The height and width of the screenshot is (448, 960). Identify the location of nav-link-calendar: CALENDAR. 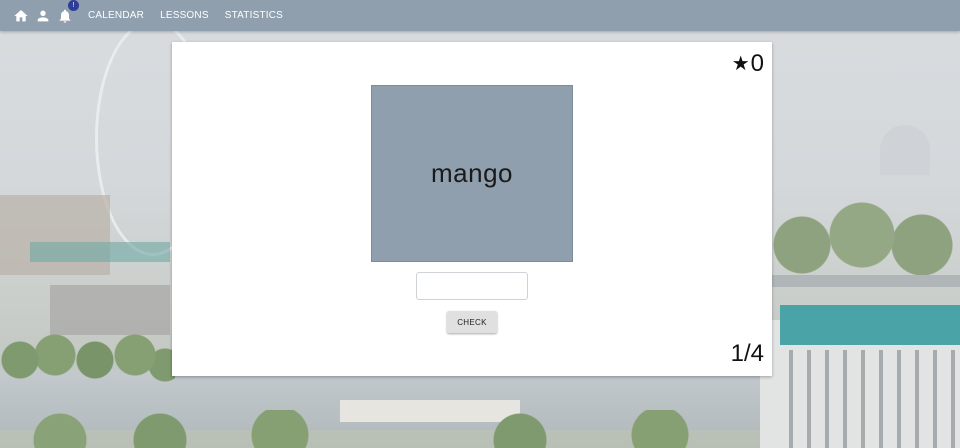
(116, 15).